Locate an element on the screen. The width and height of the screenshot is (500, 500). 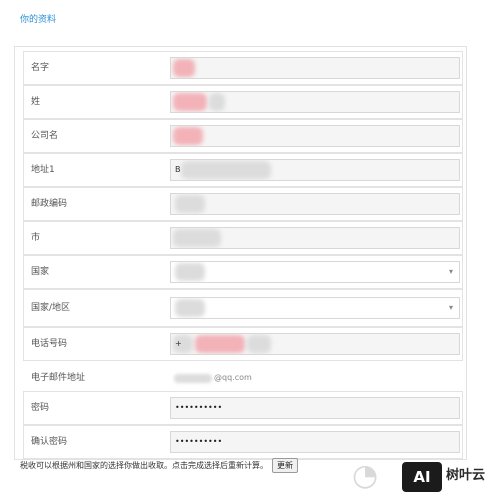
watermark-mark-icon: ◔ is located at coordinates (365, 475).